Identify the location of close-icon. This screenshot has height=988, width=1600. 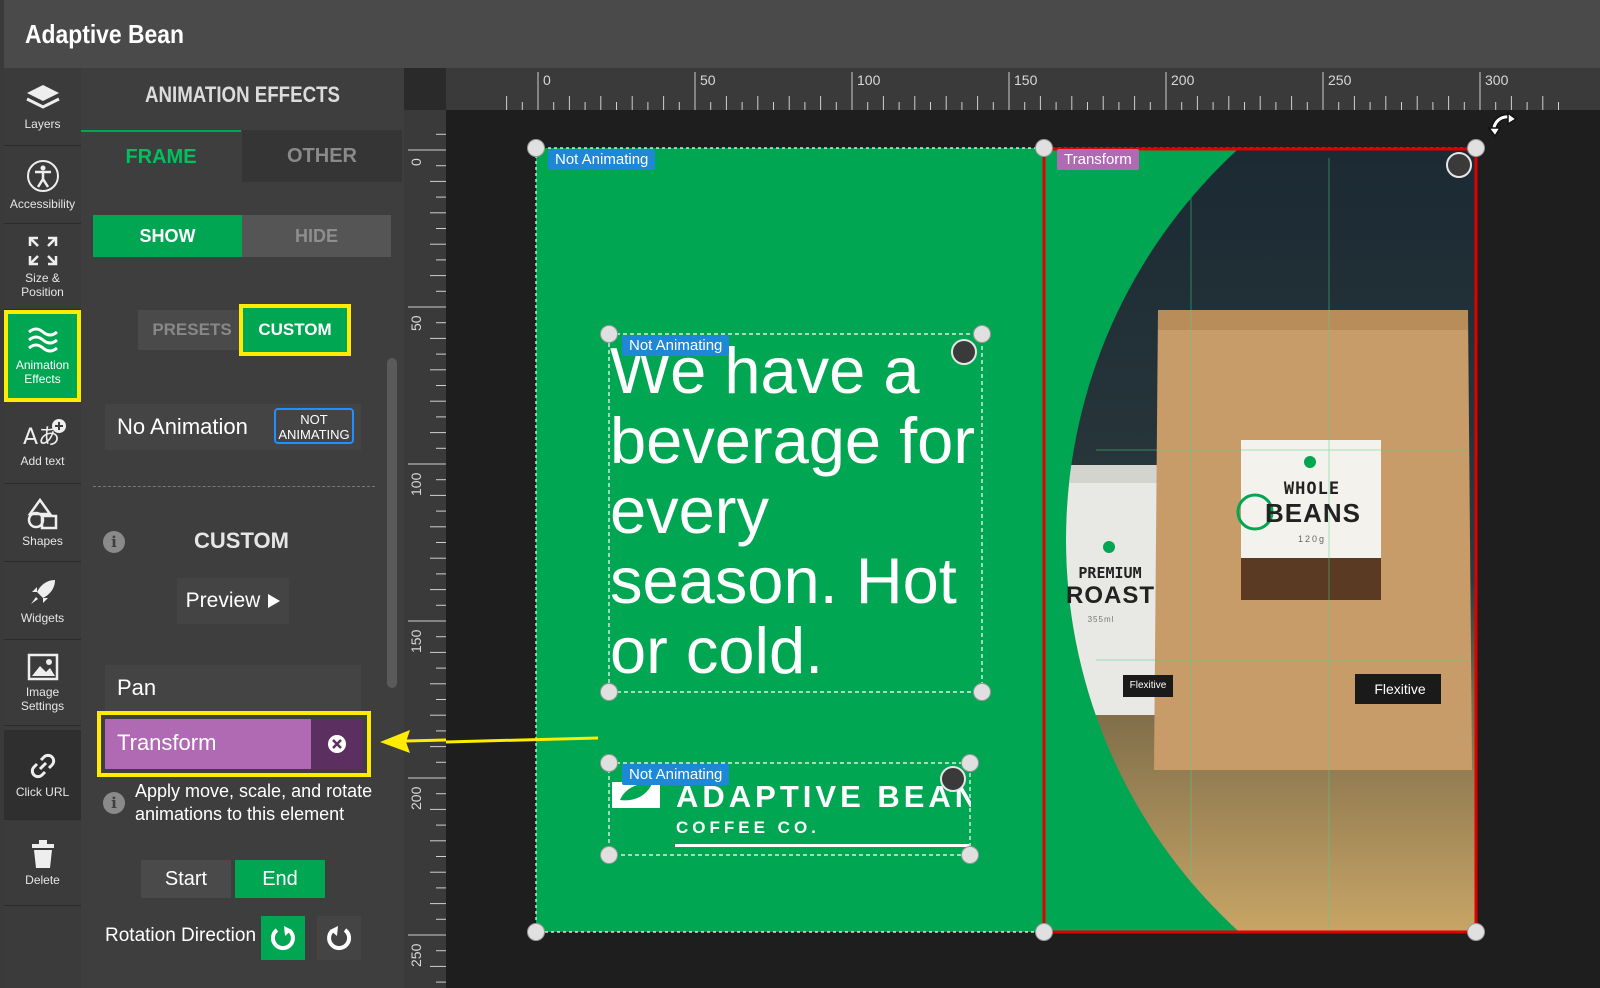
(337, 744).